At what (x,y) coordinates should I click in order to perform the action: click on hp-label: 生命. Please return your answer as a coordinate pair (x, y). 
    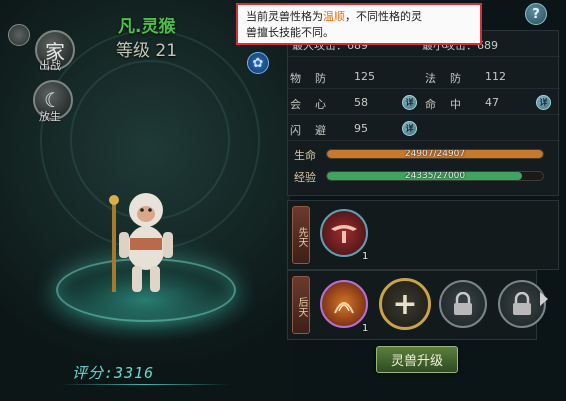
    Looking at the image, I should click on (305, 155).